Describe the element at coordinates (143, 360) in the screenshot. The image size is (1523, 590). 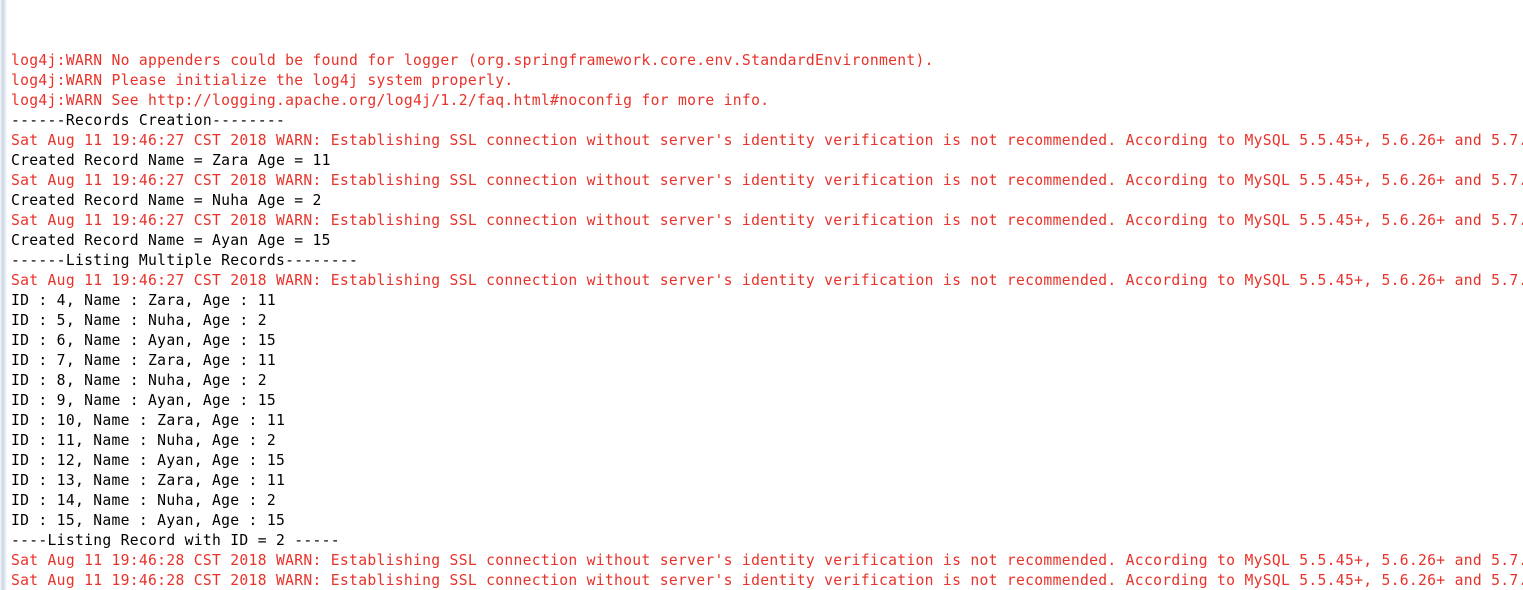
I see `console-line: ID : 7, Name : Zara, Age : 11` at that location.